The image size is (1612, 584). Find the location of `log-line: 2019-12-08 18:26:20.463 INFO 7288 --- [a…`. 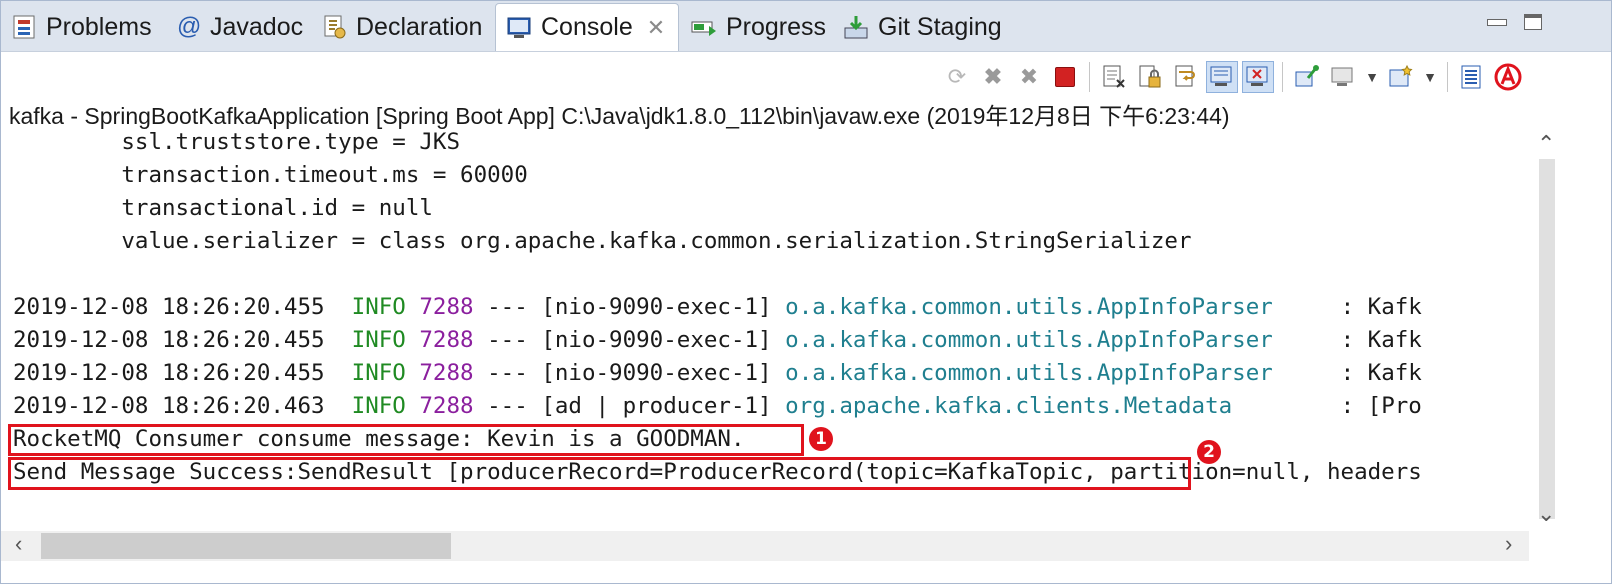

log-line: 2019-12-08 18:26:20.463 INFO 7288 --- [a… is located at coordinates (717, 406).